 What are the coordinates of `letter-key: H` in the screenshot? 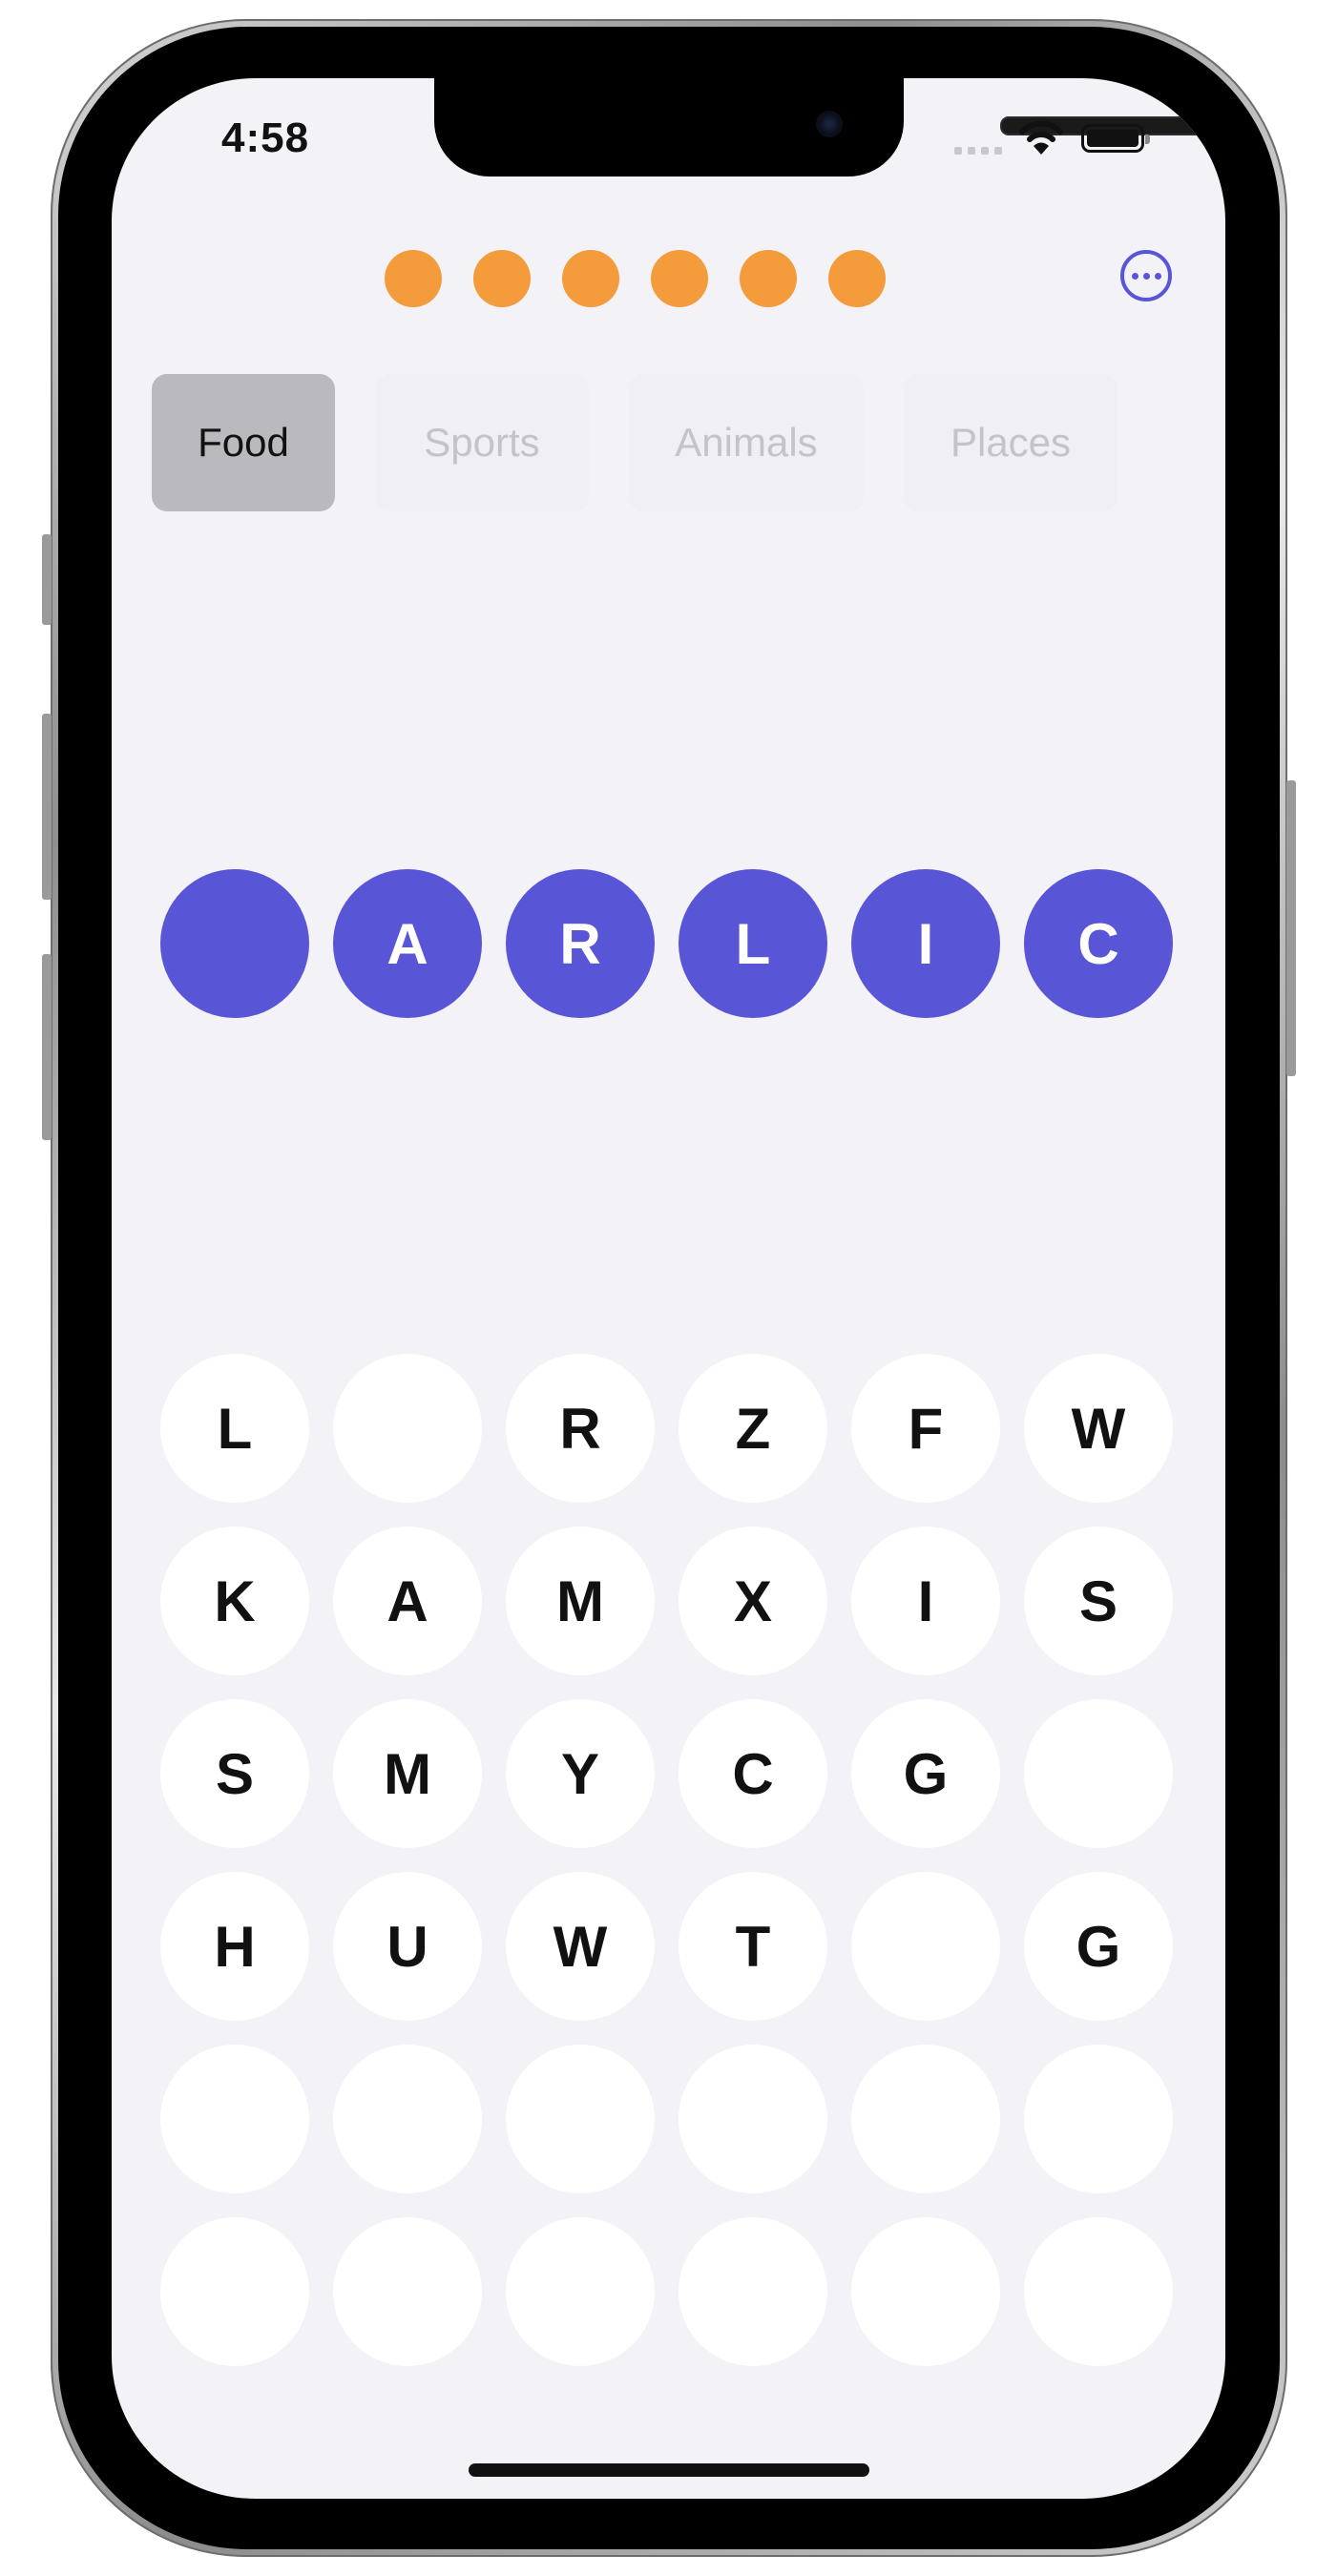 It's located at (235, 1946).